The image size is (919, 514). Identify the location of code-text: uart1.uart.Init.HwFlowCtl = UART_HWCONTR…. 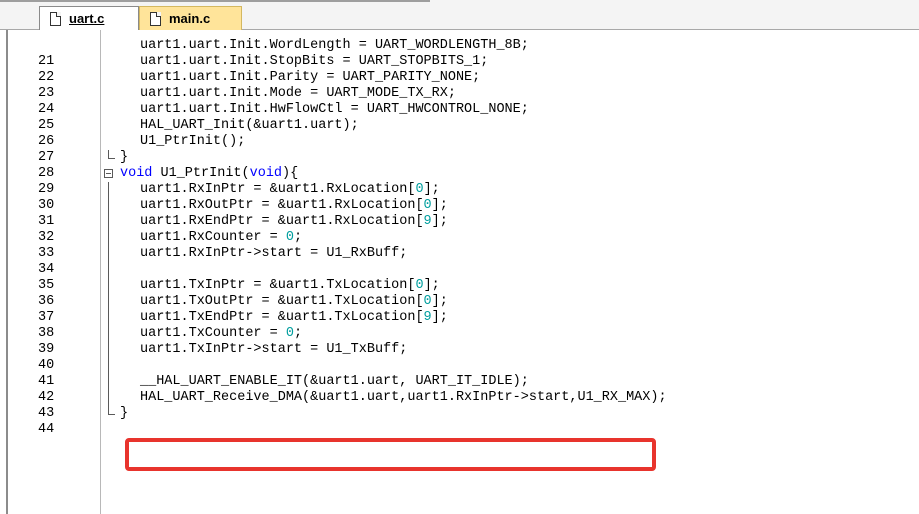
(334, 110).